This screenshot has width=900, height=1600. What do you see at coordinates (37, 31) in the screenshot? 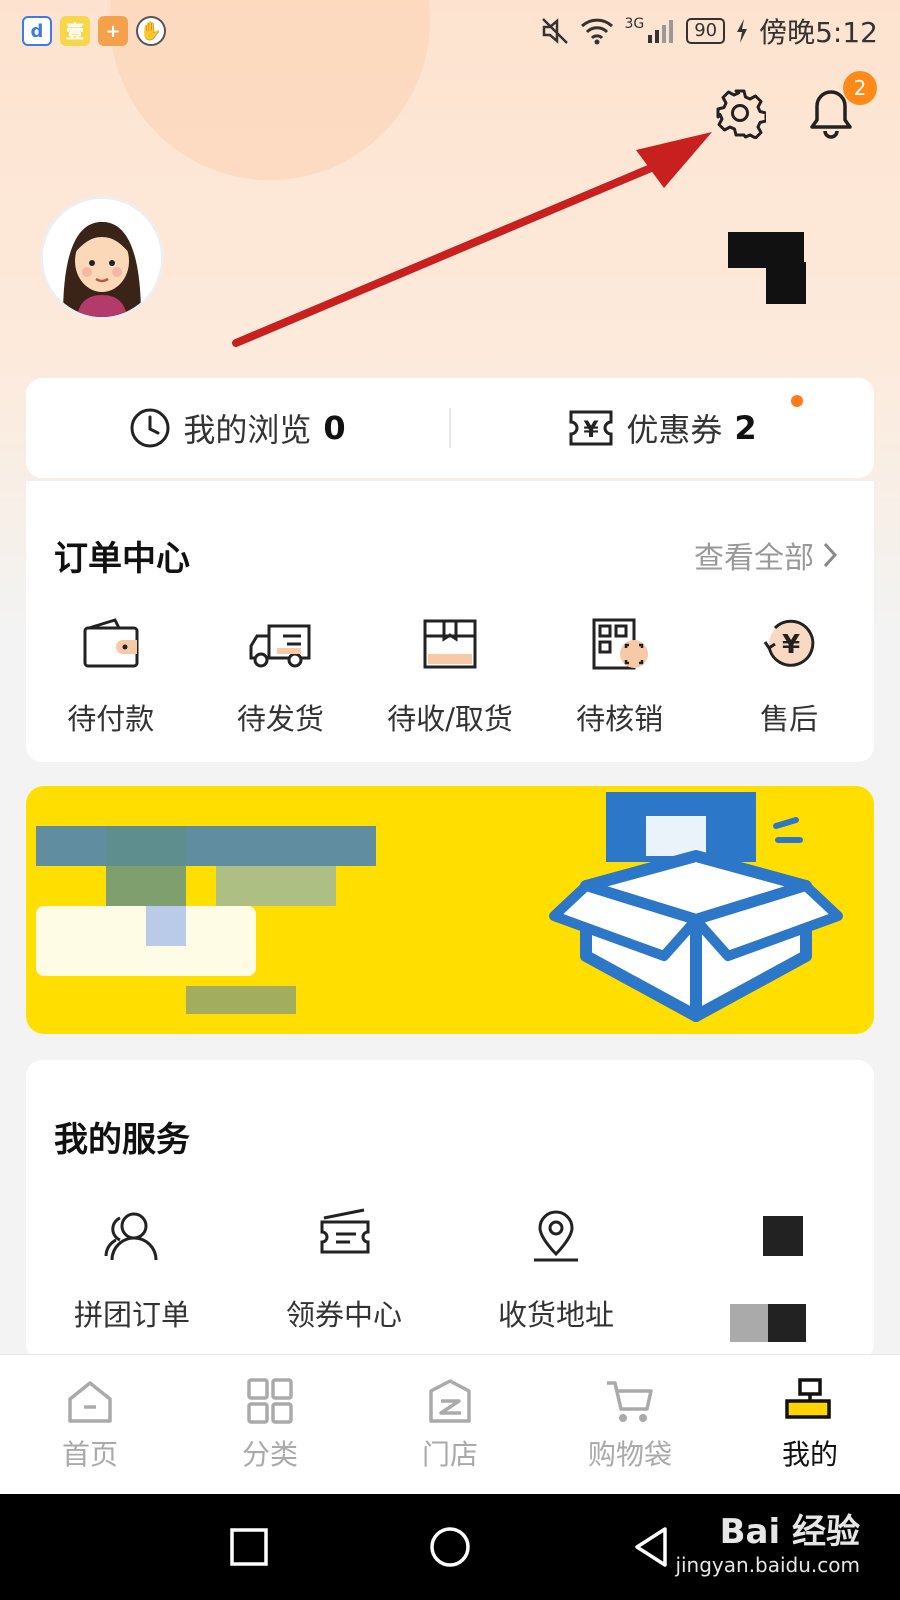
I see `app-1-icon: d` at bounding box center [37, 31].